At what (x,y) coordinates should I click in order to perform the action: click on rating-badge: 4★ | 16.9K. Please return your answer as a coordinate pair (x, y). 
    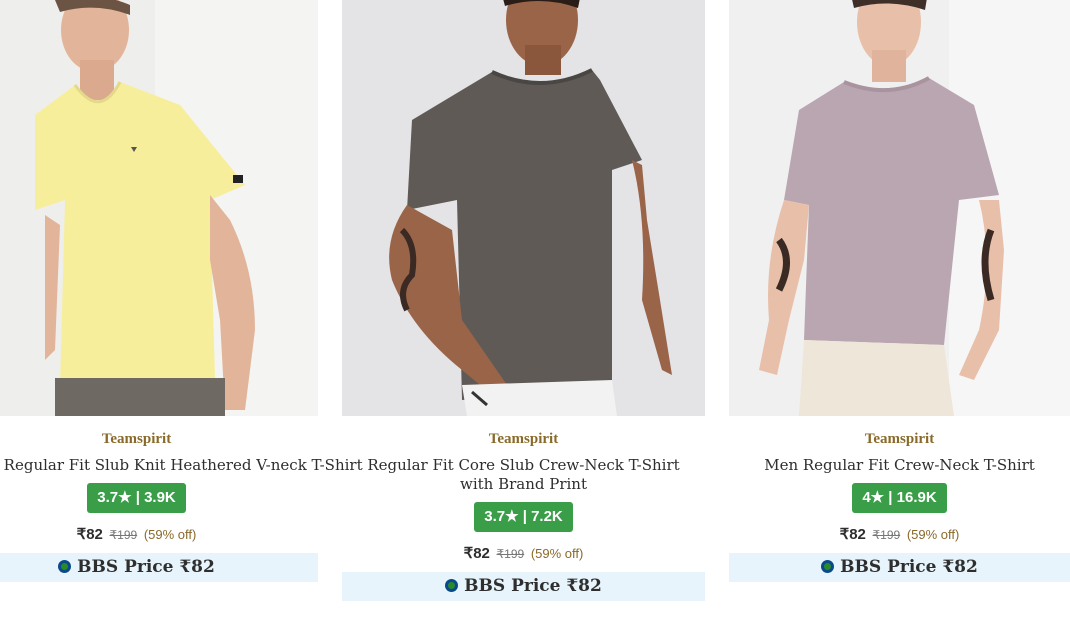
    Looking at the image, I should click on (899, 498).